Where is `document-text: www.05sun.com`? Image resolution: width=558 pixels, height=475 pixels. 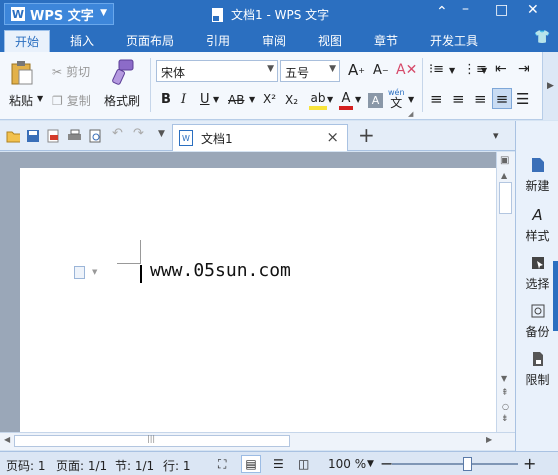
document-text: www.05sun.com is located at coordinates (220, 270).